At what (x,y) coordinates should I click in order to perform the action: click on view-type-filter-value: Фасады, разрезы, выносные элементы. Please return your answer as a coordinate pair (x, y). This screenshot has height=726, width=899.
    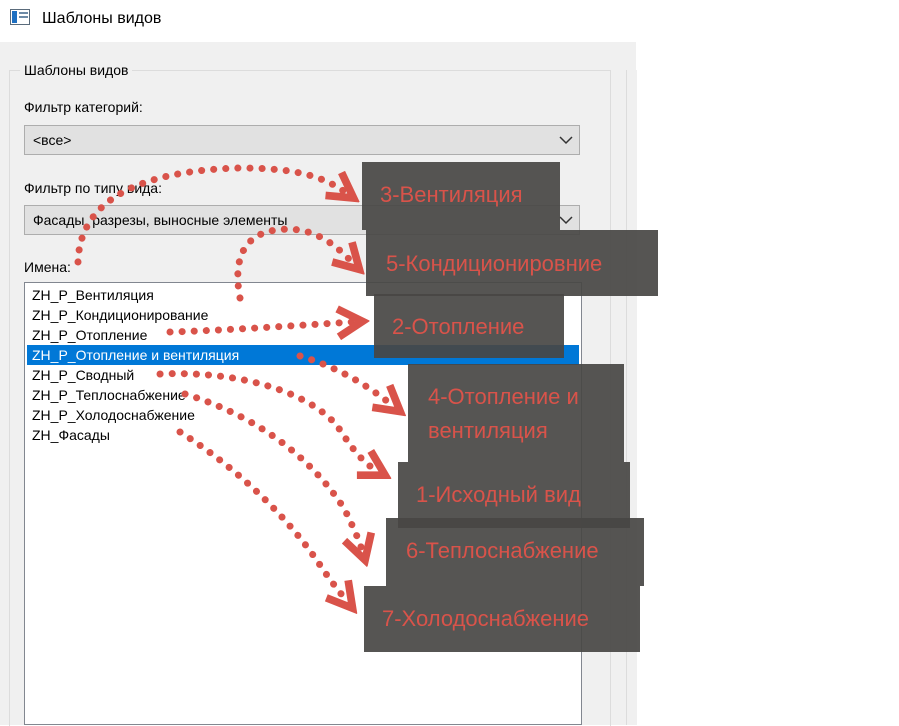
    Looking at the image, I should click on (160, 220).